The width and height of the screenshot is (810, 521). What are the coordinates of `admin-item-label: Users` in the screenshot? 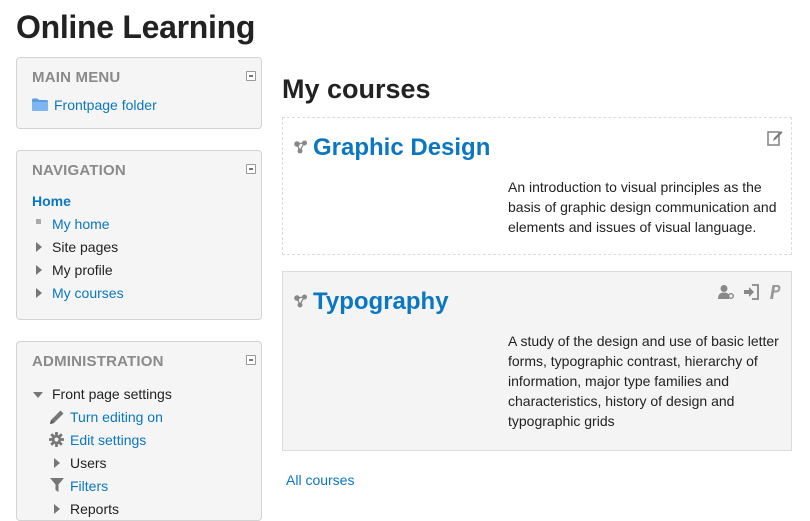 It's located at (88, 463).